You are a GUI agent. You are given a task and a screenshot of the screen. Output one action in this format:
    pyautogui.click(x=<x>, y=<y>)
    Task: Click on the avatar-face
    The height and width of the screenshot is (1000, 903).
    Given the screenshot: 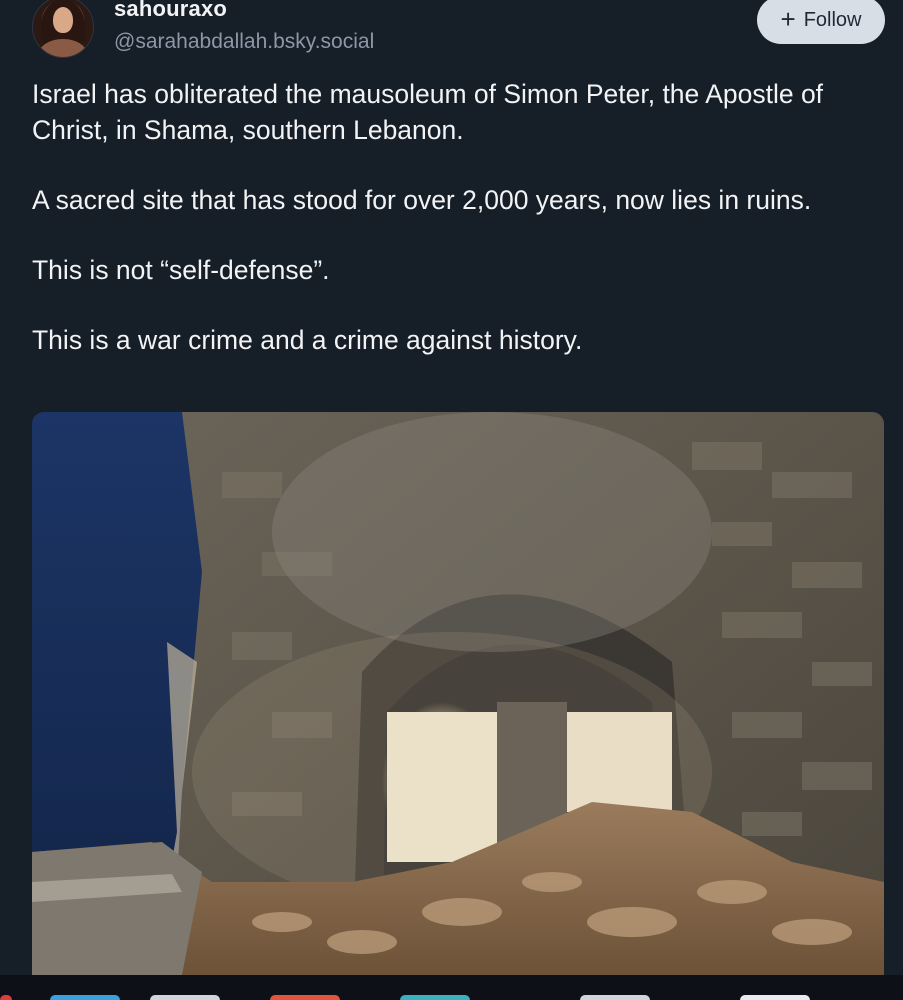 What is the action you would take?
    pyautogui.click(x=63, y=20)
    